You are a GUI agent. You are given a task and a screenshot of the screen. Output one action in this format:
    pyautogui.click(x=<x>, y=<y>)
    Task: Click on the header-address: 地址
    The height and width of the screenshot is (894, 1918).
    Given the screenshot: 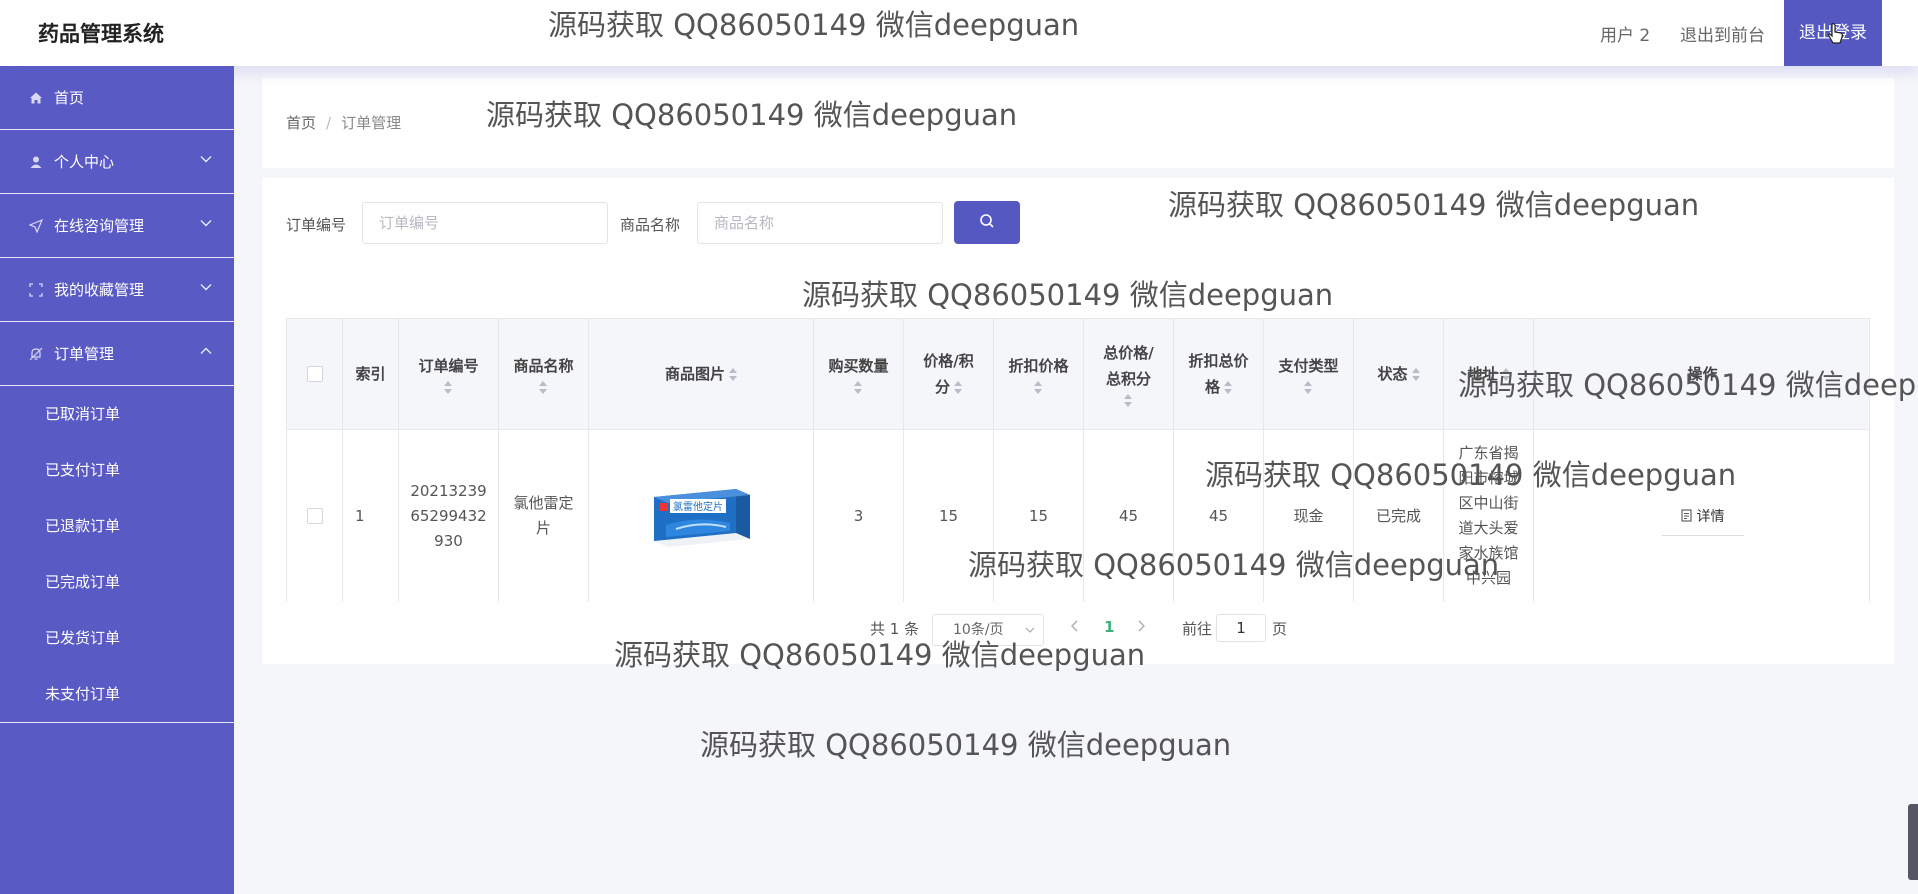 What is the action you would take?
    pyautogui.click(x=1489, y=374)
    